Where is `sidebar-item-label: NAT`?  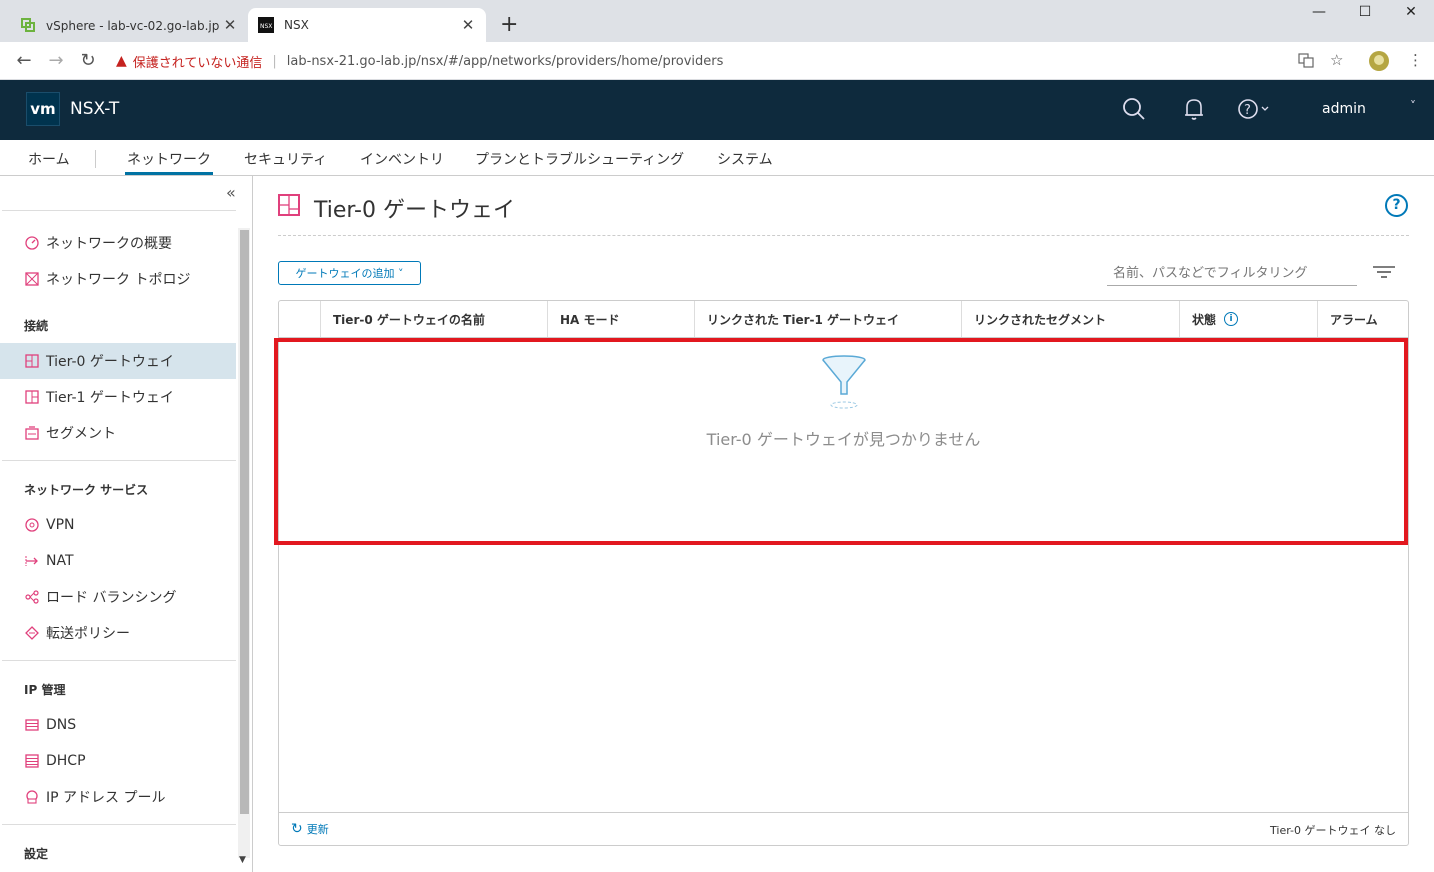 sidebar-item-label: NAT is located at coordinates (60, 561).